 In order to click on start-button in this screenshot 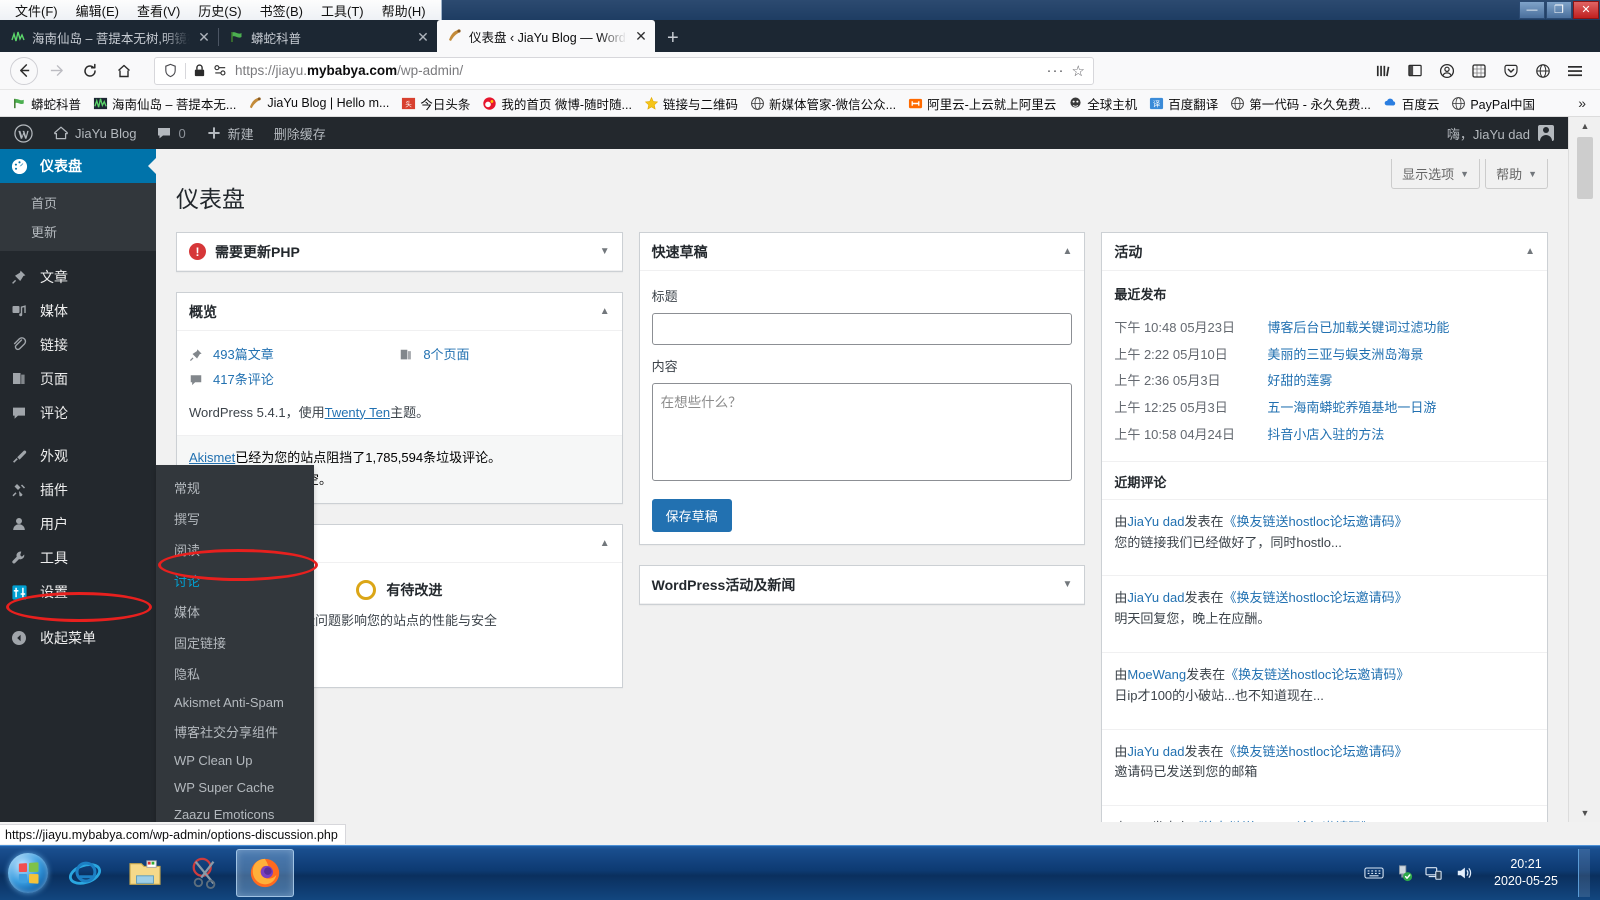, I will do `click(28, 873)`.